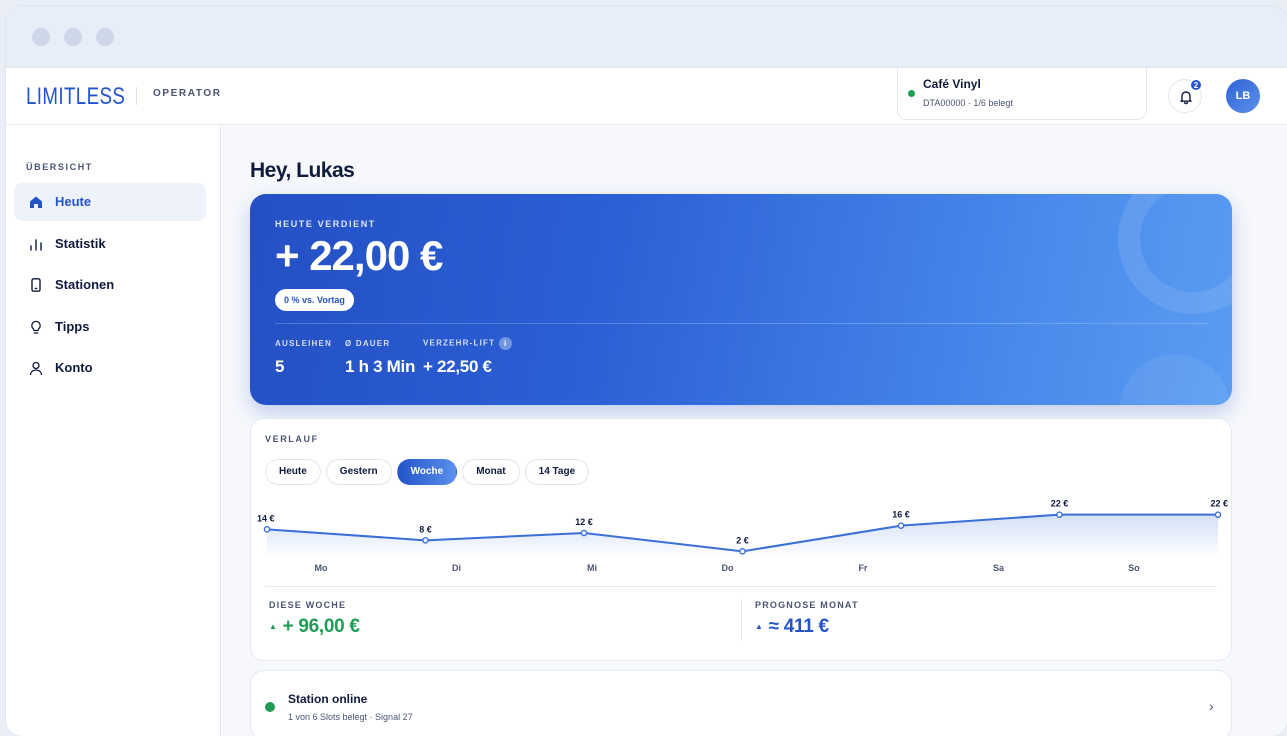  I want to click on tab-14-tage: 14 Tage, so click(557, 472).